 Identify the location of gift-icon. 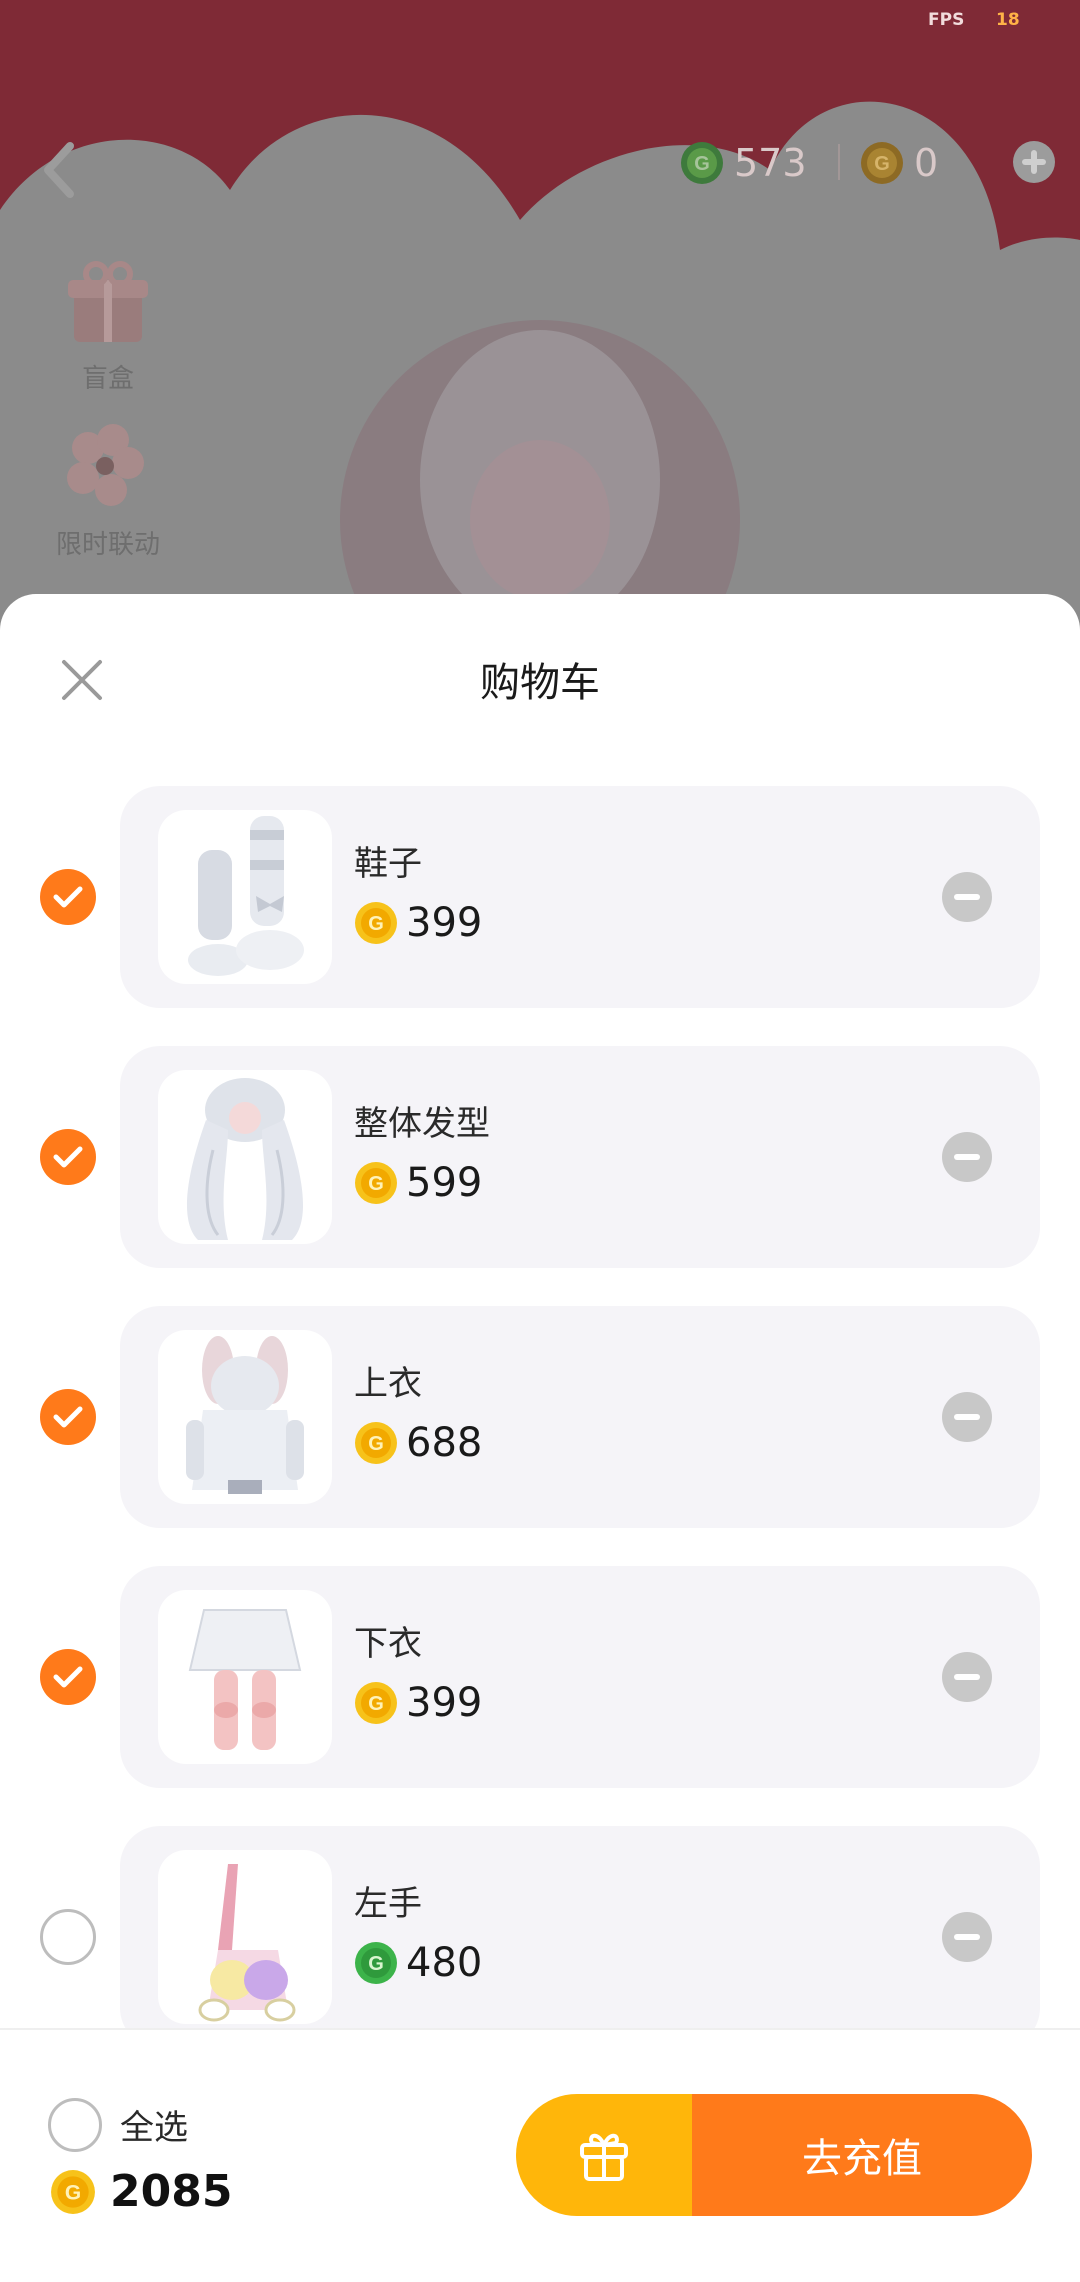
(604, 2157).